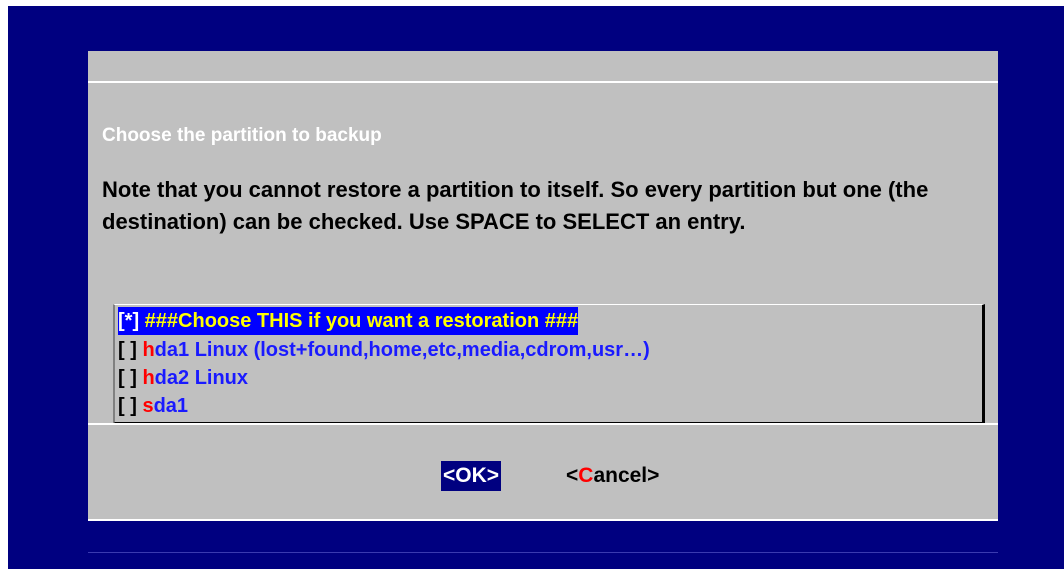 The width and height of the screenshot is (1064, 569). I want to click on list-item-hotkey: s, so click(148, 406).